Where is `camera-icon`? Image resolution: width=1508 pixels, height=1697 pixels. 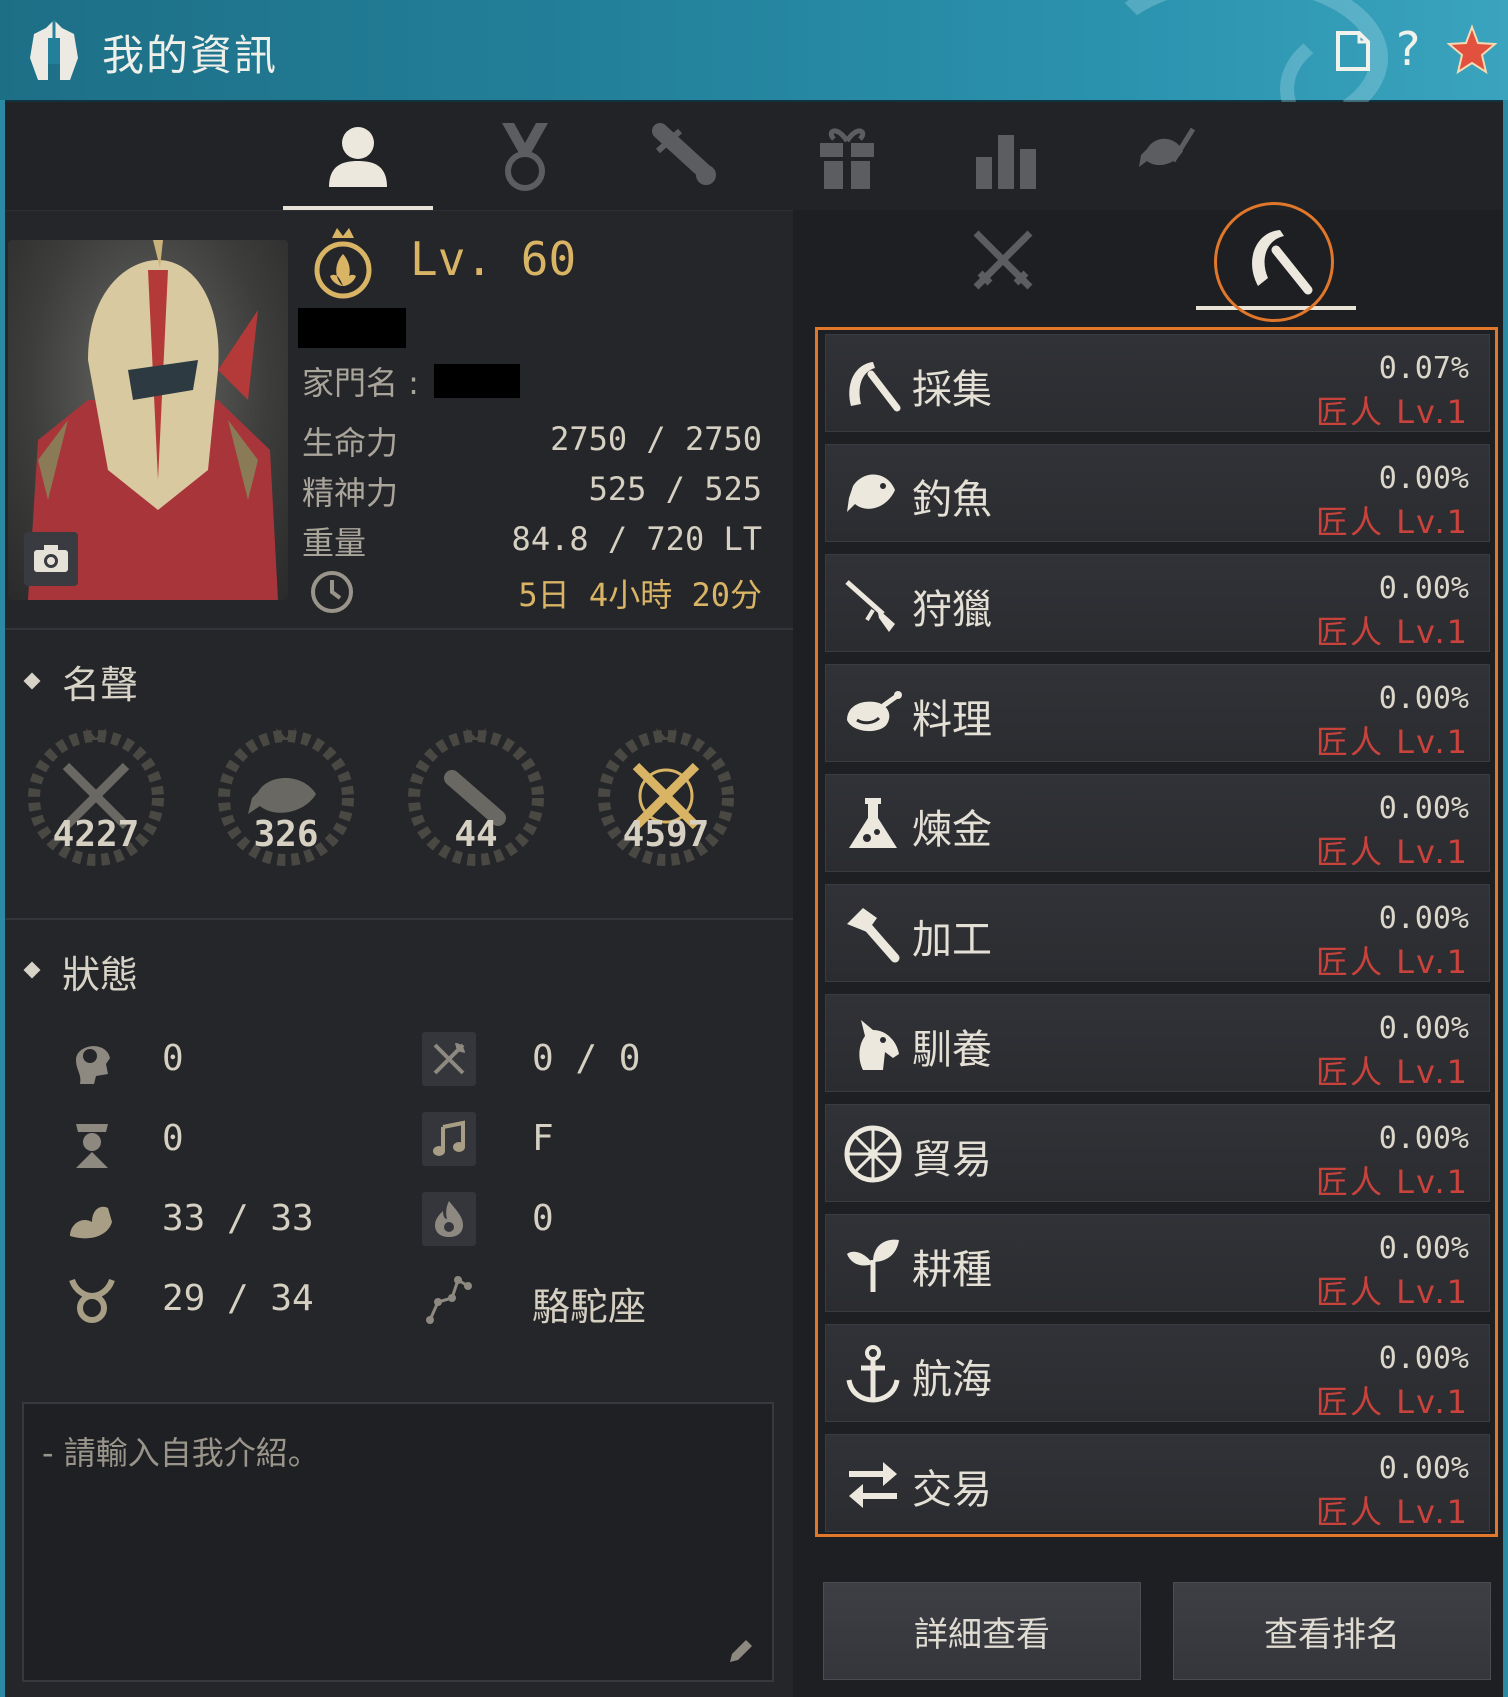
camera-icon is located at coordinates (51, 558).